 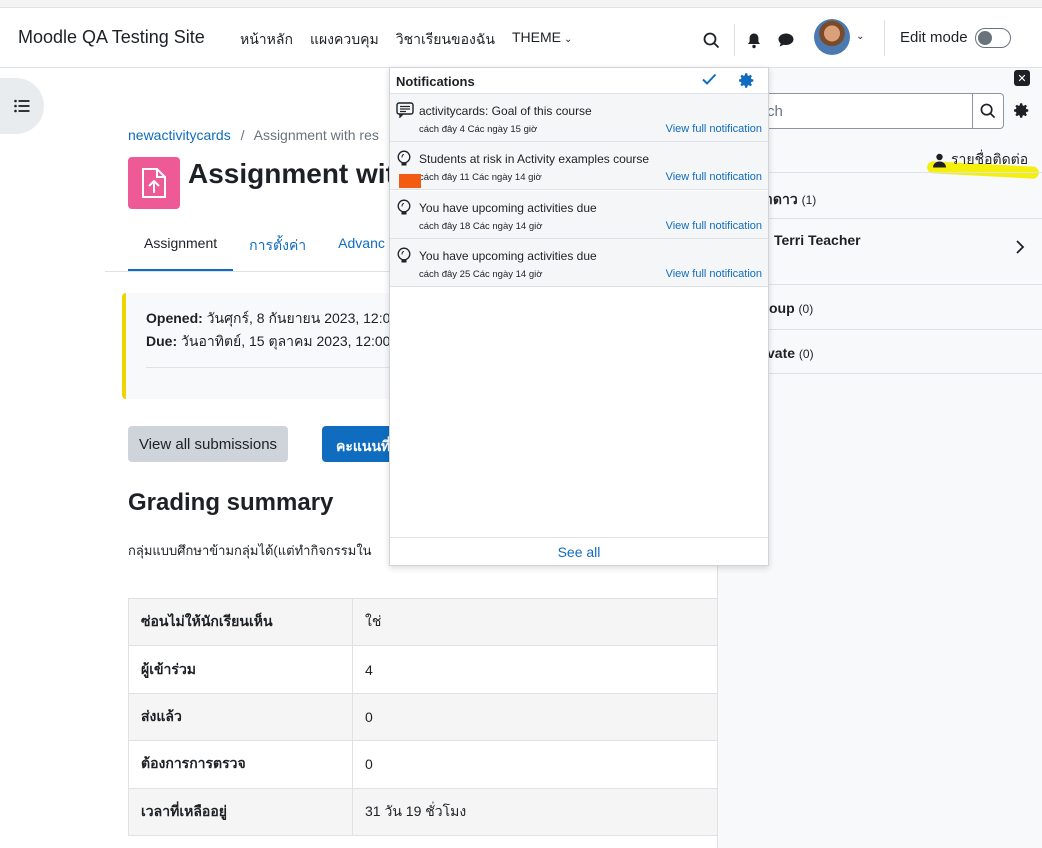 What do you see at coordinates (423, 764) in the screenshot?
I see `table-row: ต้องการการตรวจ 0` at bounding box center [423, 764].